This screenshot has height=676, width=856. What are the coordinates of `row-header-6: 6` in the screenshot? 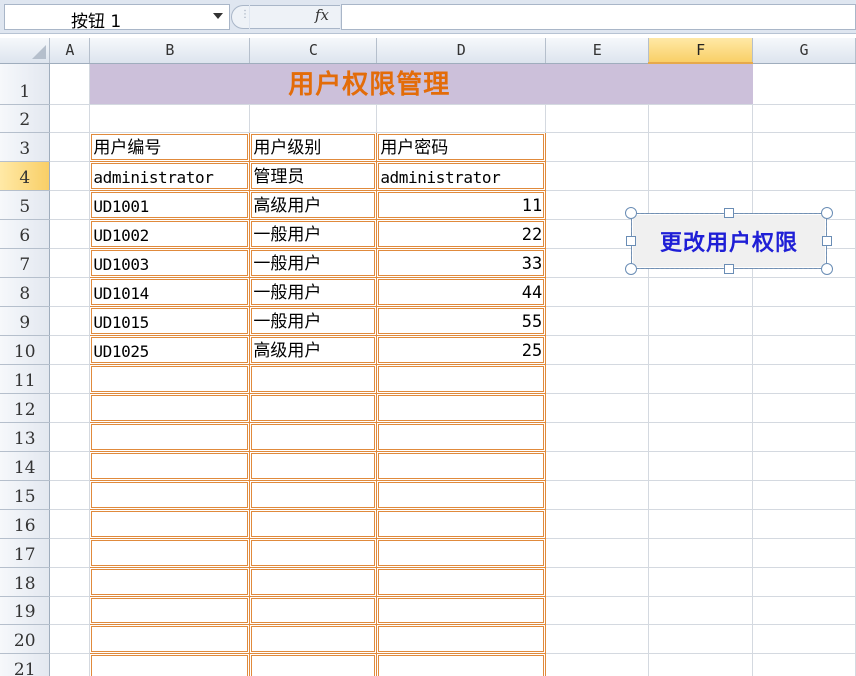 It's located at (25, 234).